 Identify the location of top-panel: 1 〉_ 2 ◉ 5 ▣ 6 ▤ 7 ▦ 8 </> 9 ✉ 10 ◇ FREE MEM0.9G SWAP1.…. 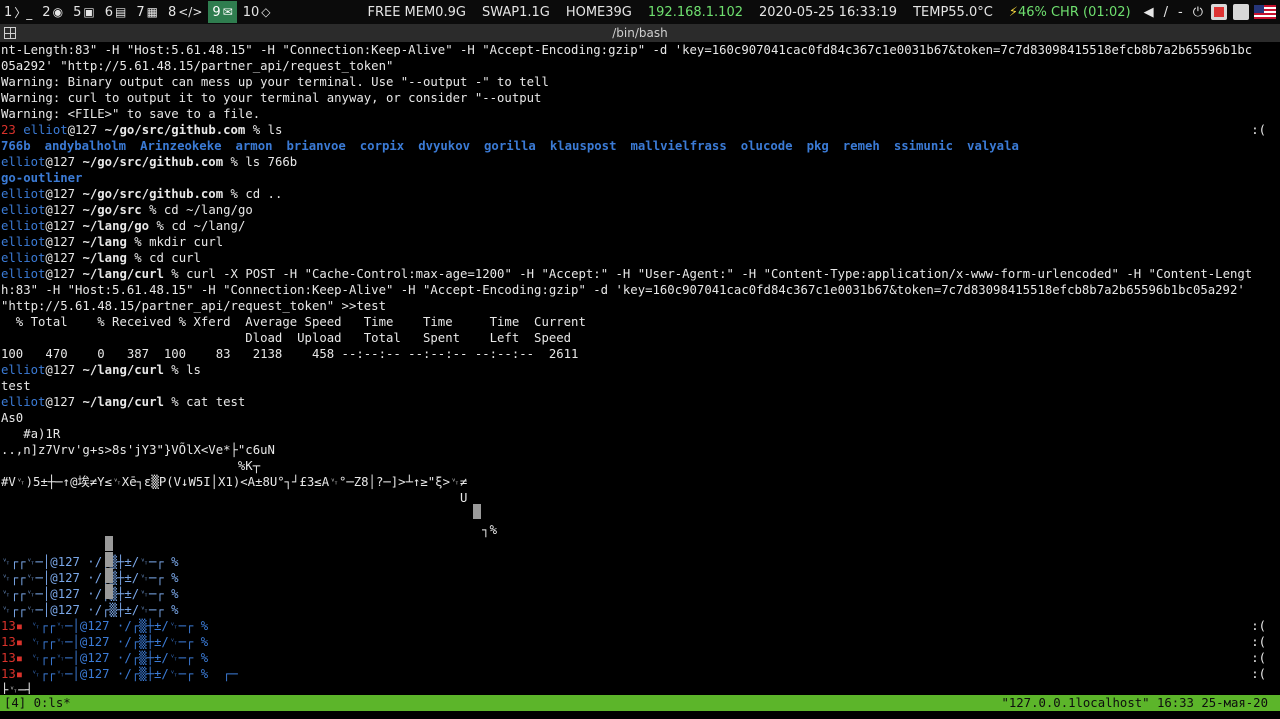
(640, 12).